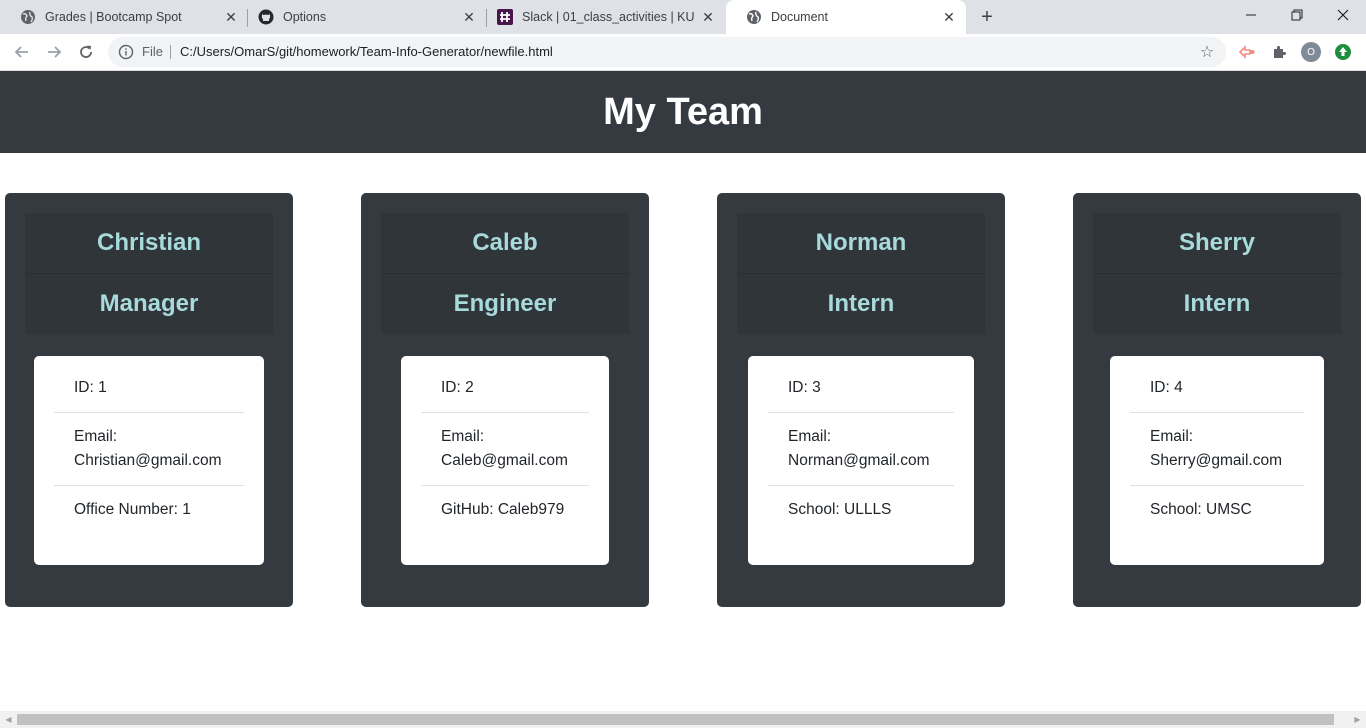 The image size is (1366, 728). Describe the element at coordinates (1343, 52) in the screenshot. I see `update-icon` at that location.